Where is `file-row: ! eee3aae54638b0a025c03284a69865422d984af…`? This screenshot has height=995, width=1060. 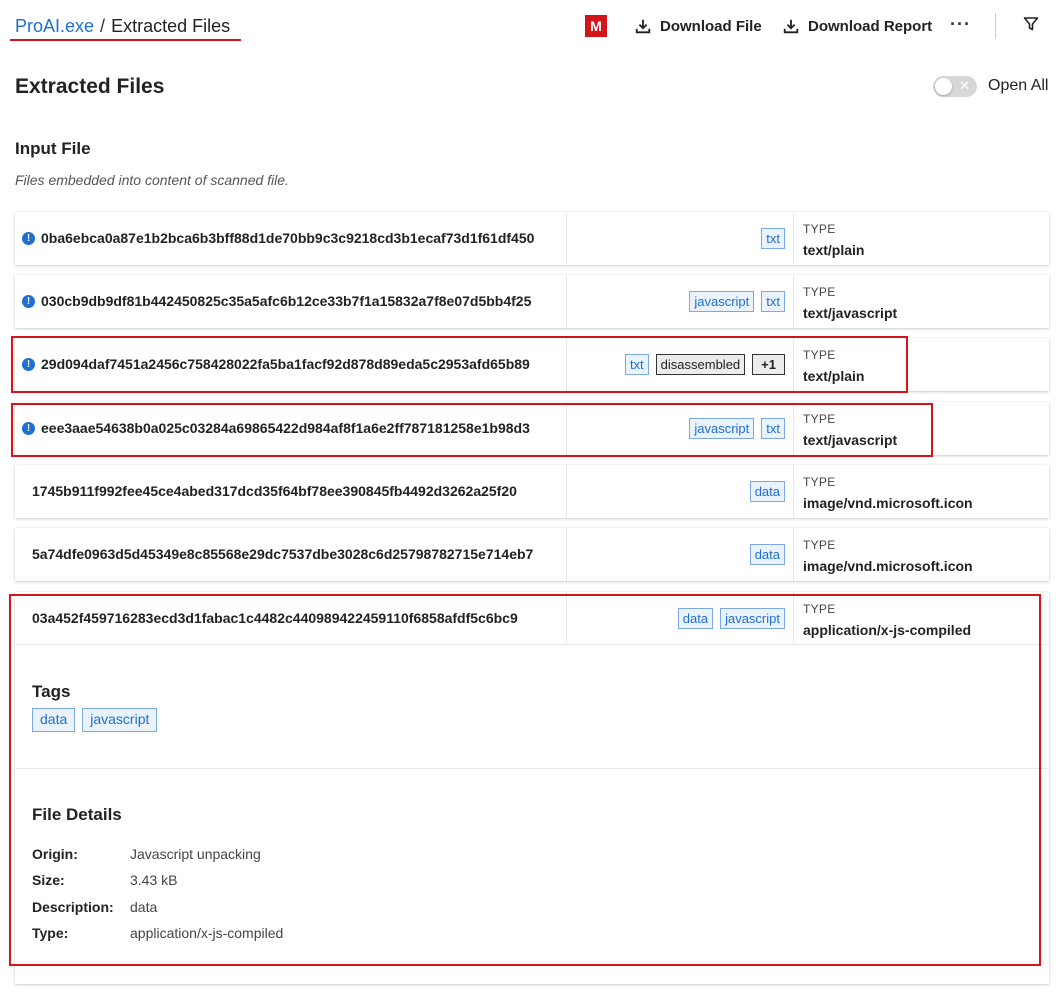
file-row: ! eee3aae54638b0a025c03284a69865422d984af… is located at coordinates (532, 428).